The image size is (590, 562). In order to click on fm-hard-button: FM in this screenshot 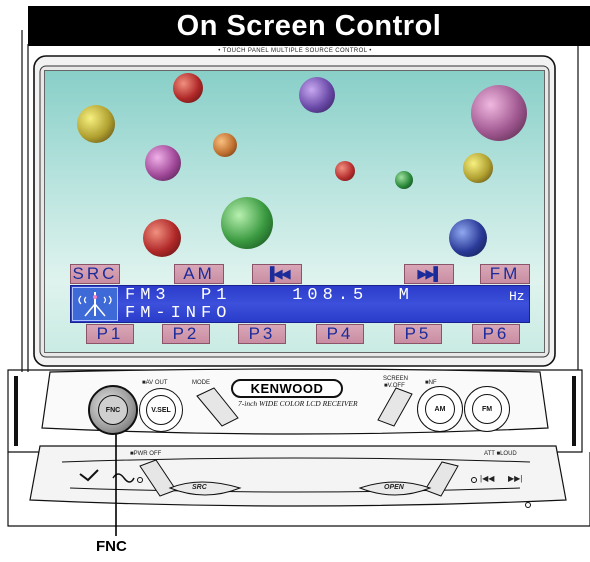, I will do `click(487, 409)`.